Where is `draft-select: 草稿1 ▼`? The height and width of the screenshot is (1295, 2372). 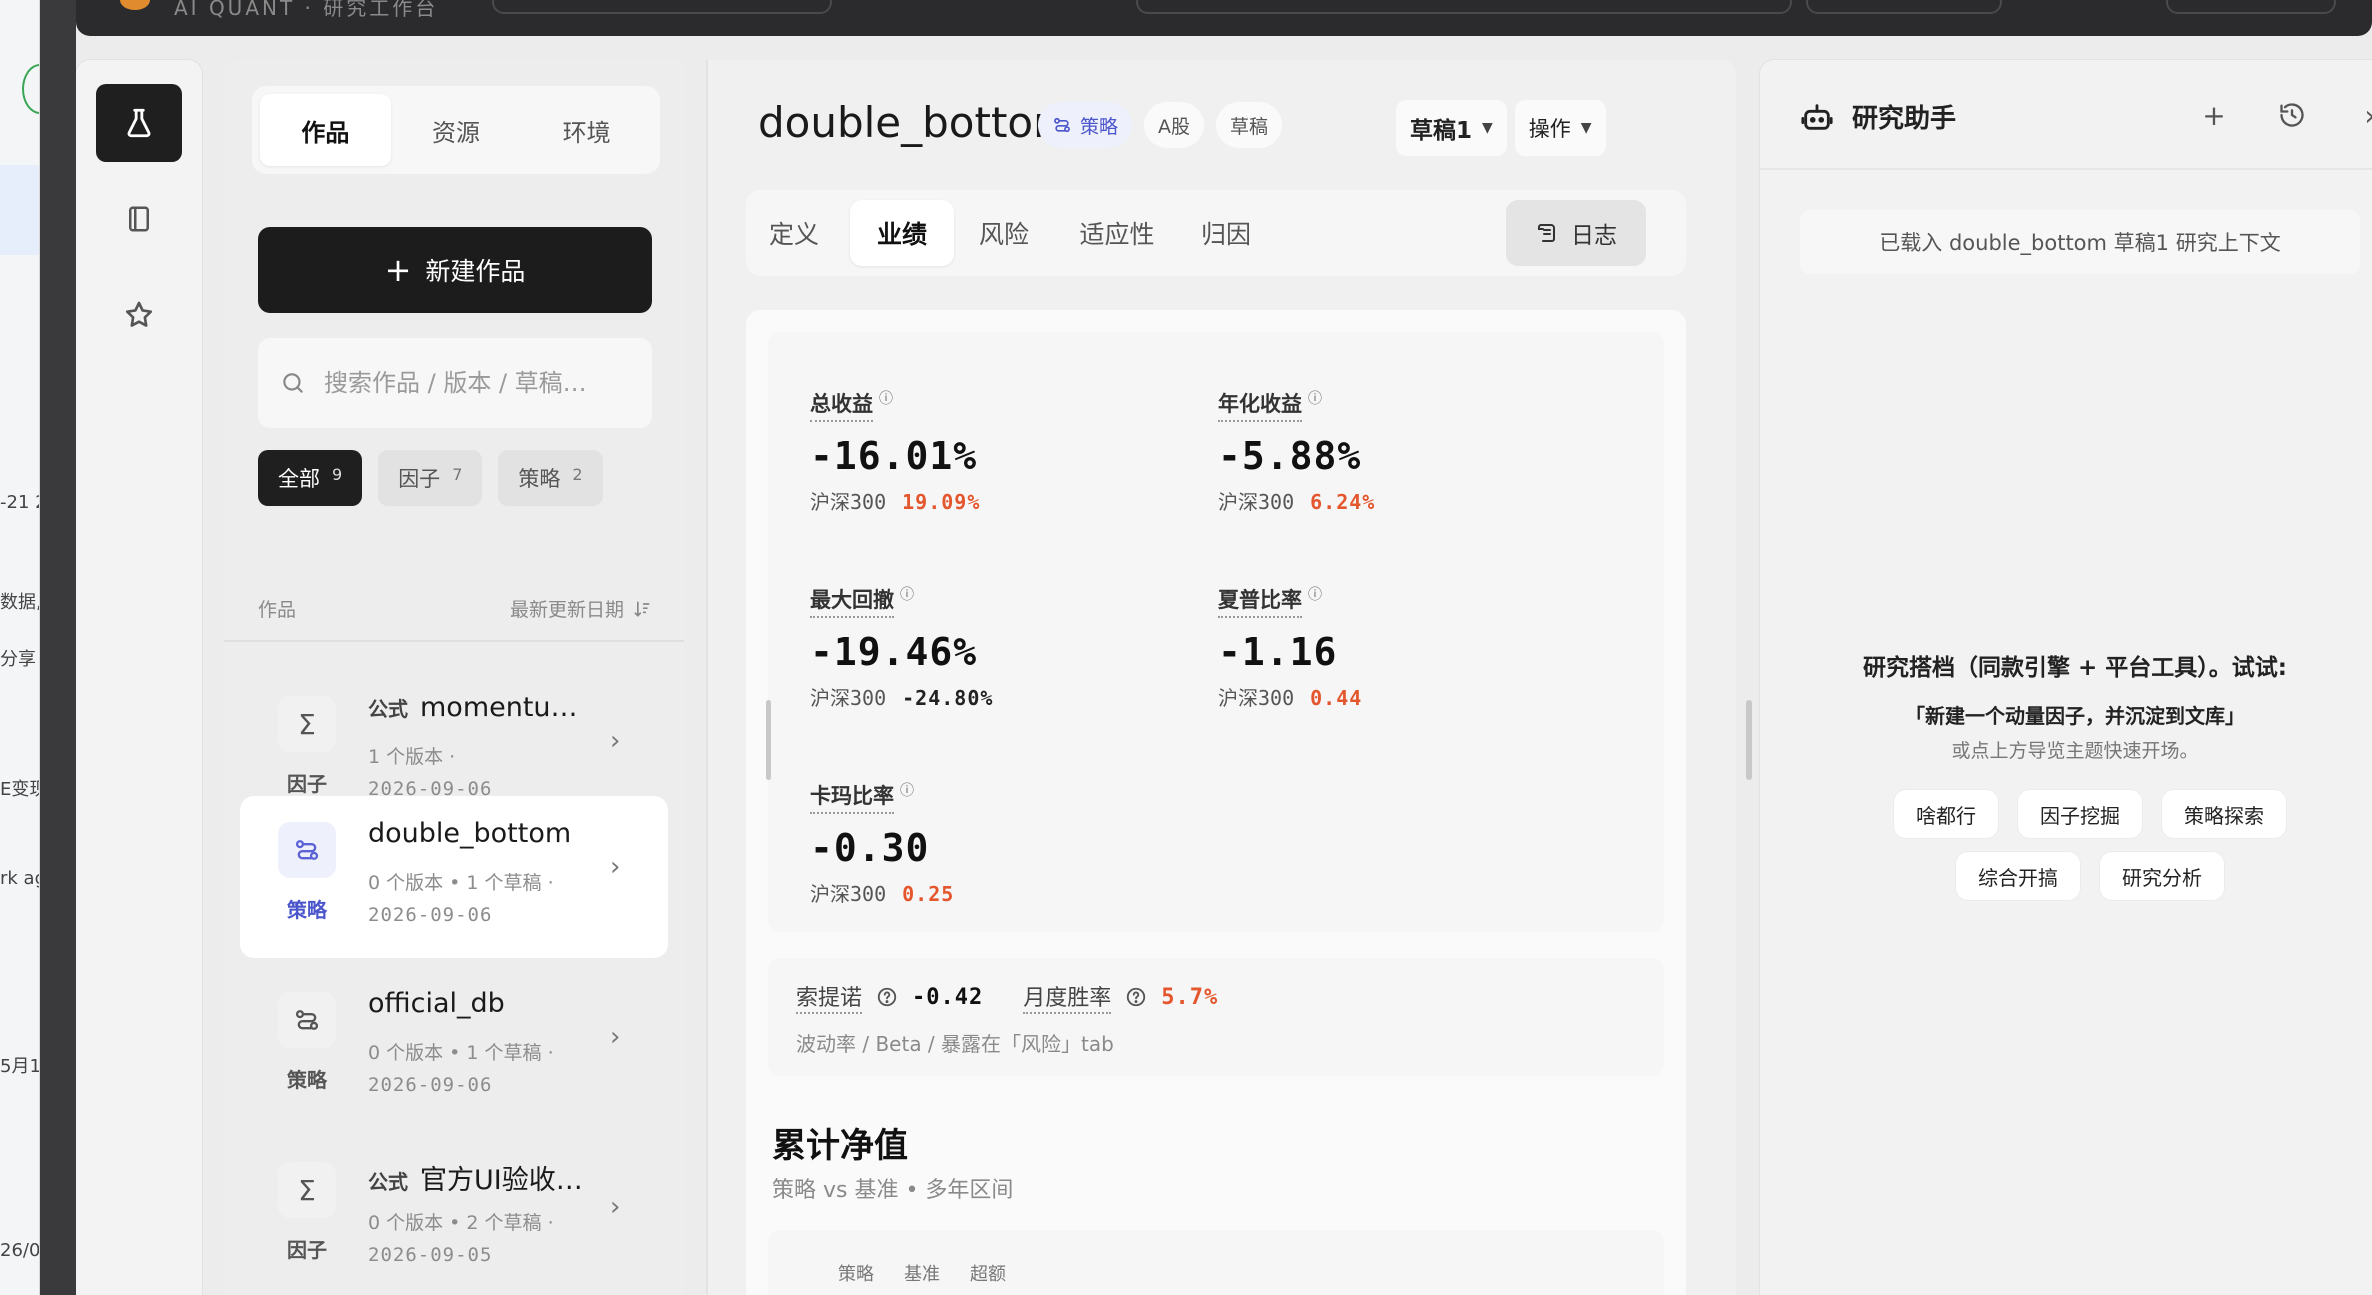 draft-select: 草稿1 ▼ is located at coordinates (1451, 128).